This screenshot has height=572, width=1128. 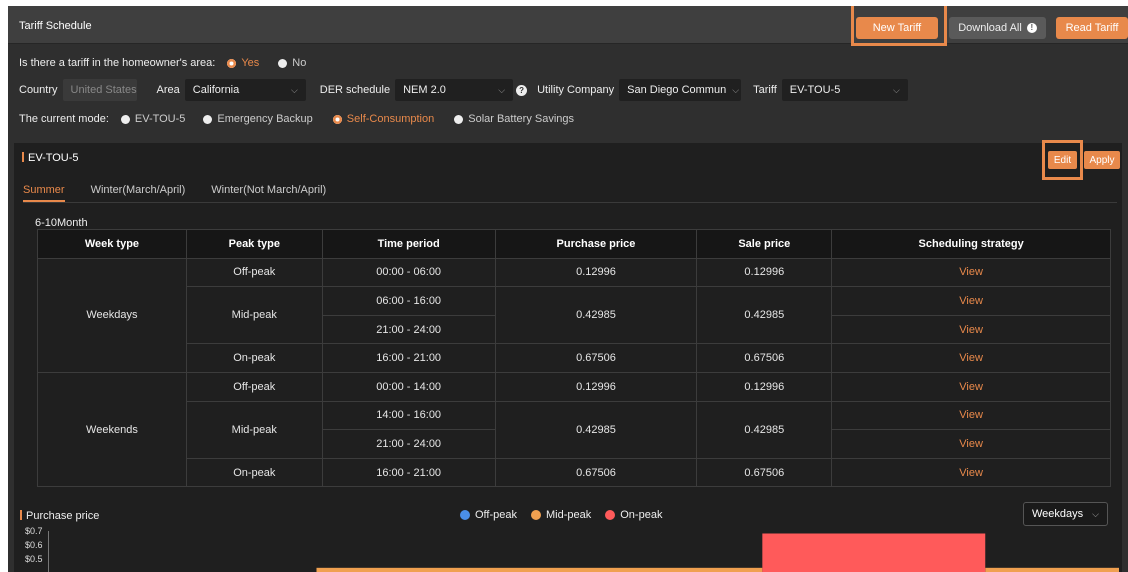 What do you see at coordinates (254, 472) in the screenshot?
I see `peak-type-cell: On-peak` at bounding box center [254, 472].